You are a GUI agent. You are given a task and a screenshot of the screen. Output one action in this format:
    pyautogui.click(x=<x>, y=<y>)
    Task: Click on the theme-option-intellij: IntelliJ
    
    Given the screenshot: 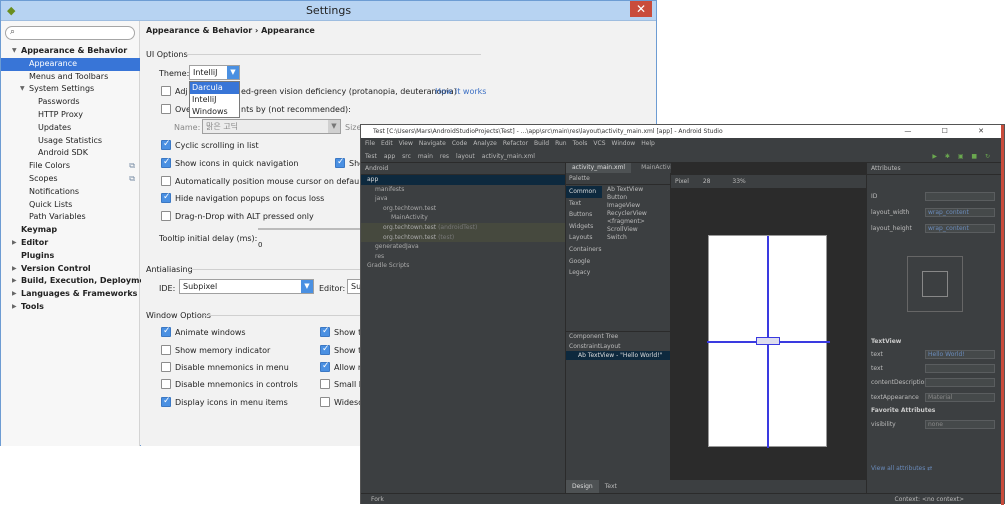 What is the action you would take?
    pyautogui.click(x=214, y=100)
    